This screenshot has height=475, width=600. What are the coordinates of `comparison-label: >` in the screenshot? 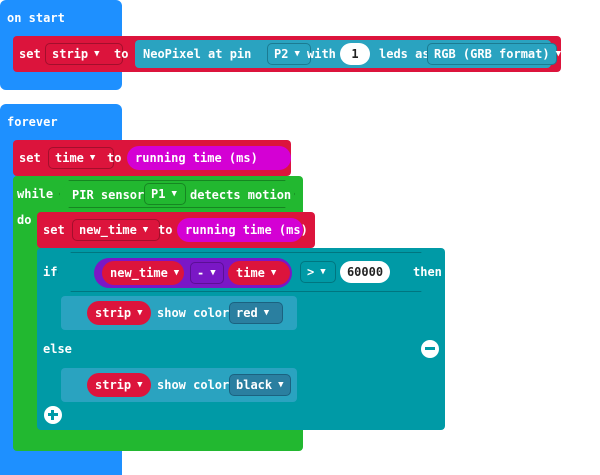 It's located at (311, 272).